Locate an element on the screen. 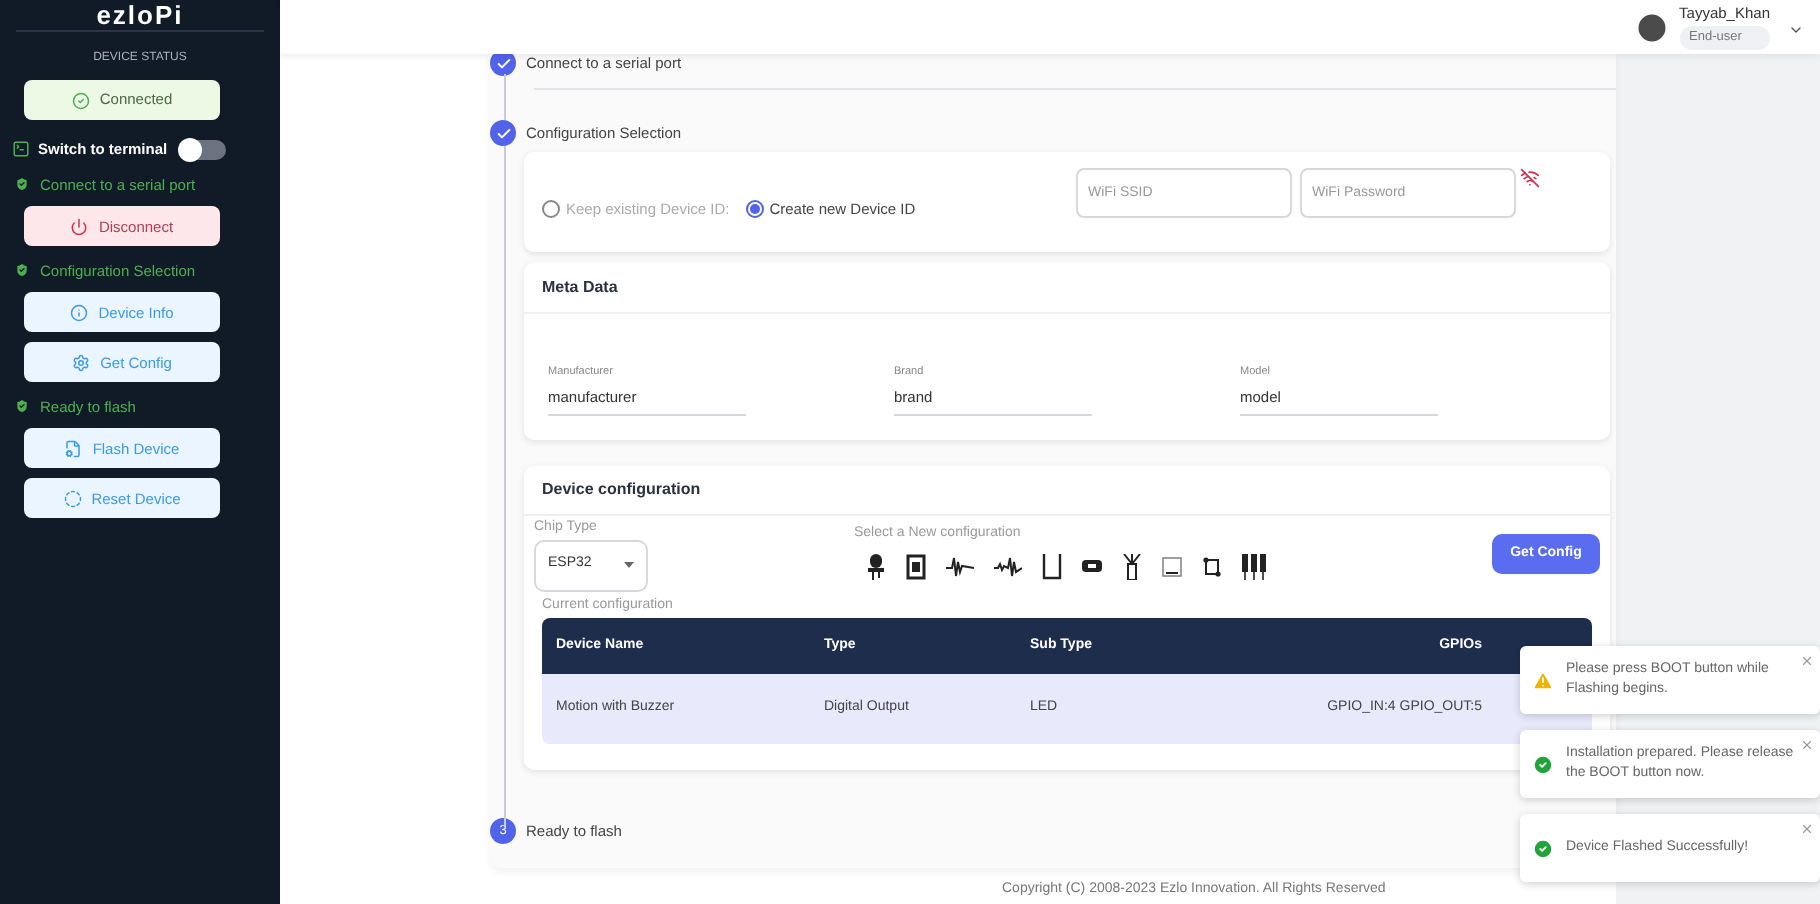 This screenshot has height=904, width=1820. pins-icon is located at coordinates (1254, 566).